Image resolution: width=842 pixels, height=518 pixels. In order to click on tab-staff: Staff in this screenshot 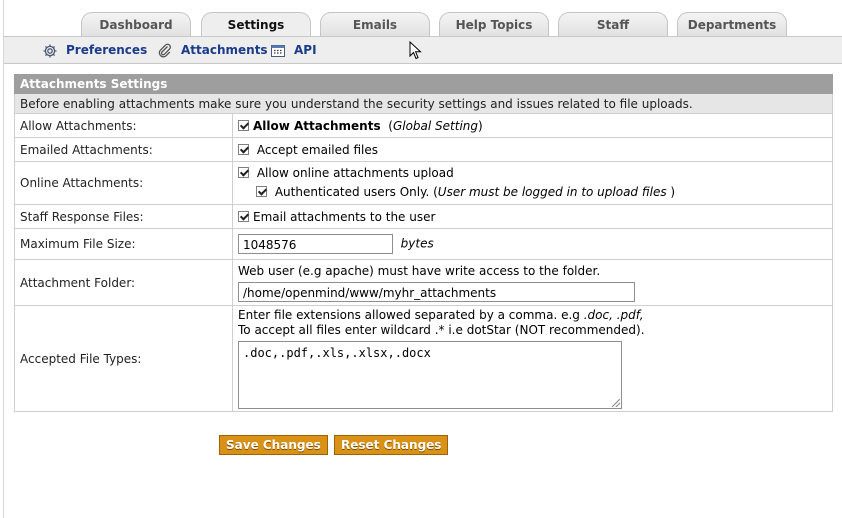, I will do `click(613, 24)`.